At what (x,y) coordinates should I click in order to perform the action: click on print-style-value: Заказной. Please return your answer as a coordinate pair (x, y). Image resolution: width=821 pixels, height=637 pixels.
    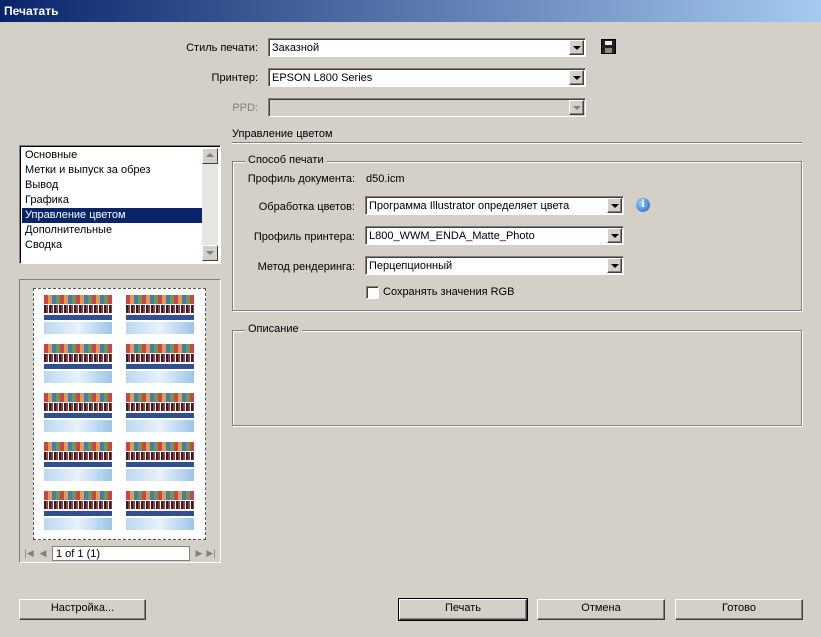
    Looking at the image, I should click on (296, 48).